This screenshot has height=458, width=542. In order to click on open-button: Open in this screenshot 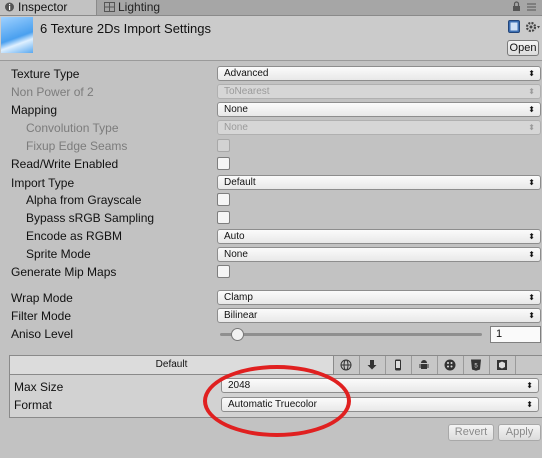, I will do `click(523, 48)`.